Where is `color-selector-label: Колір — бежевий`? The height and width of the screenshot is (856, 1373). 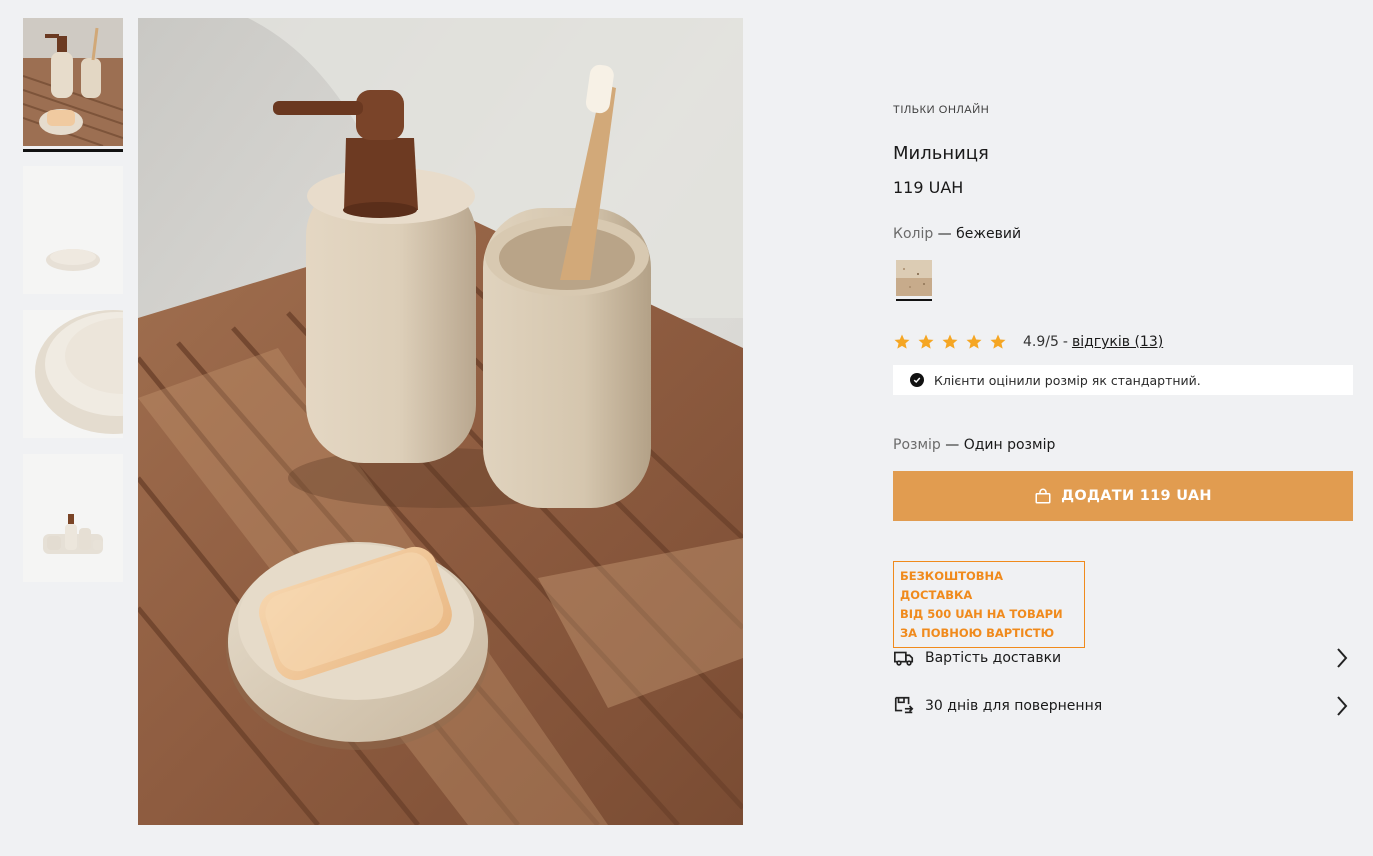
color-selector-label: Колір — бежевий is located at coordinates (957, 234).